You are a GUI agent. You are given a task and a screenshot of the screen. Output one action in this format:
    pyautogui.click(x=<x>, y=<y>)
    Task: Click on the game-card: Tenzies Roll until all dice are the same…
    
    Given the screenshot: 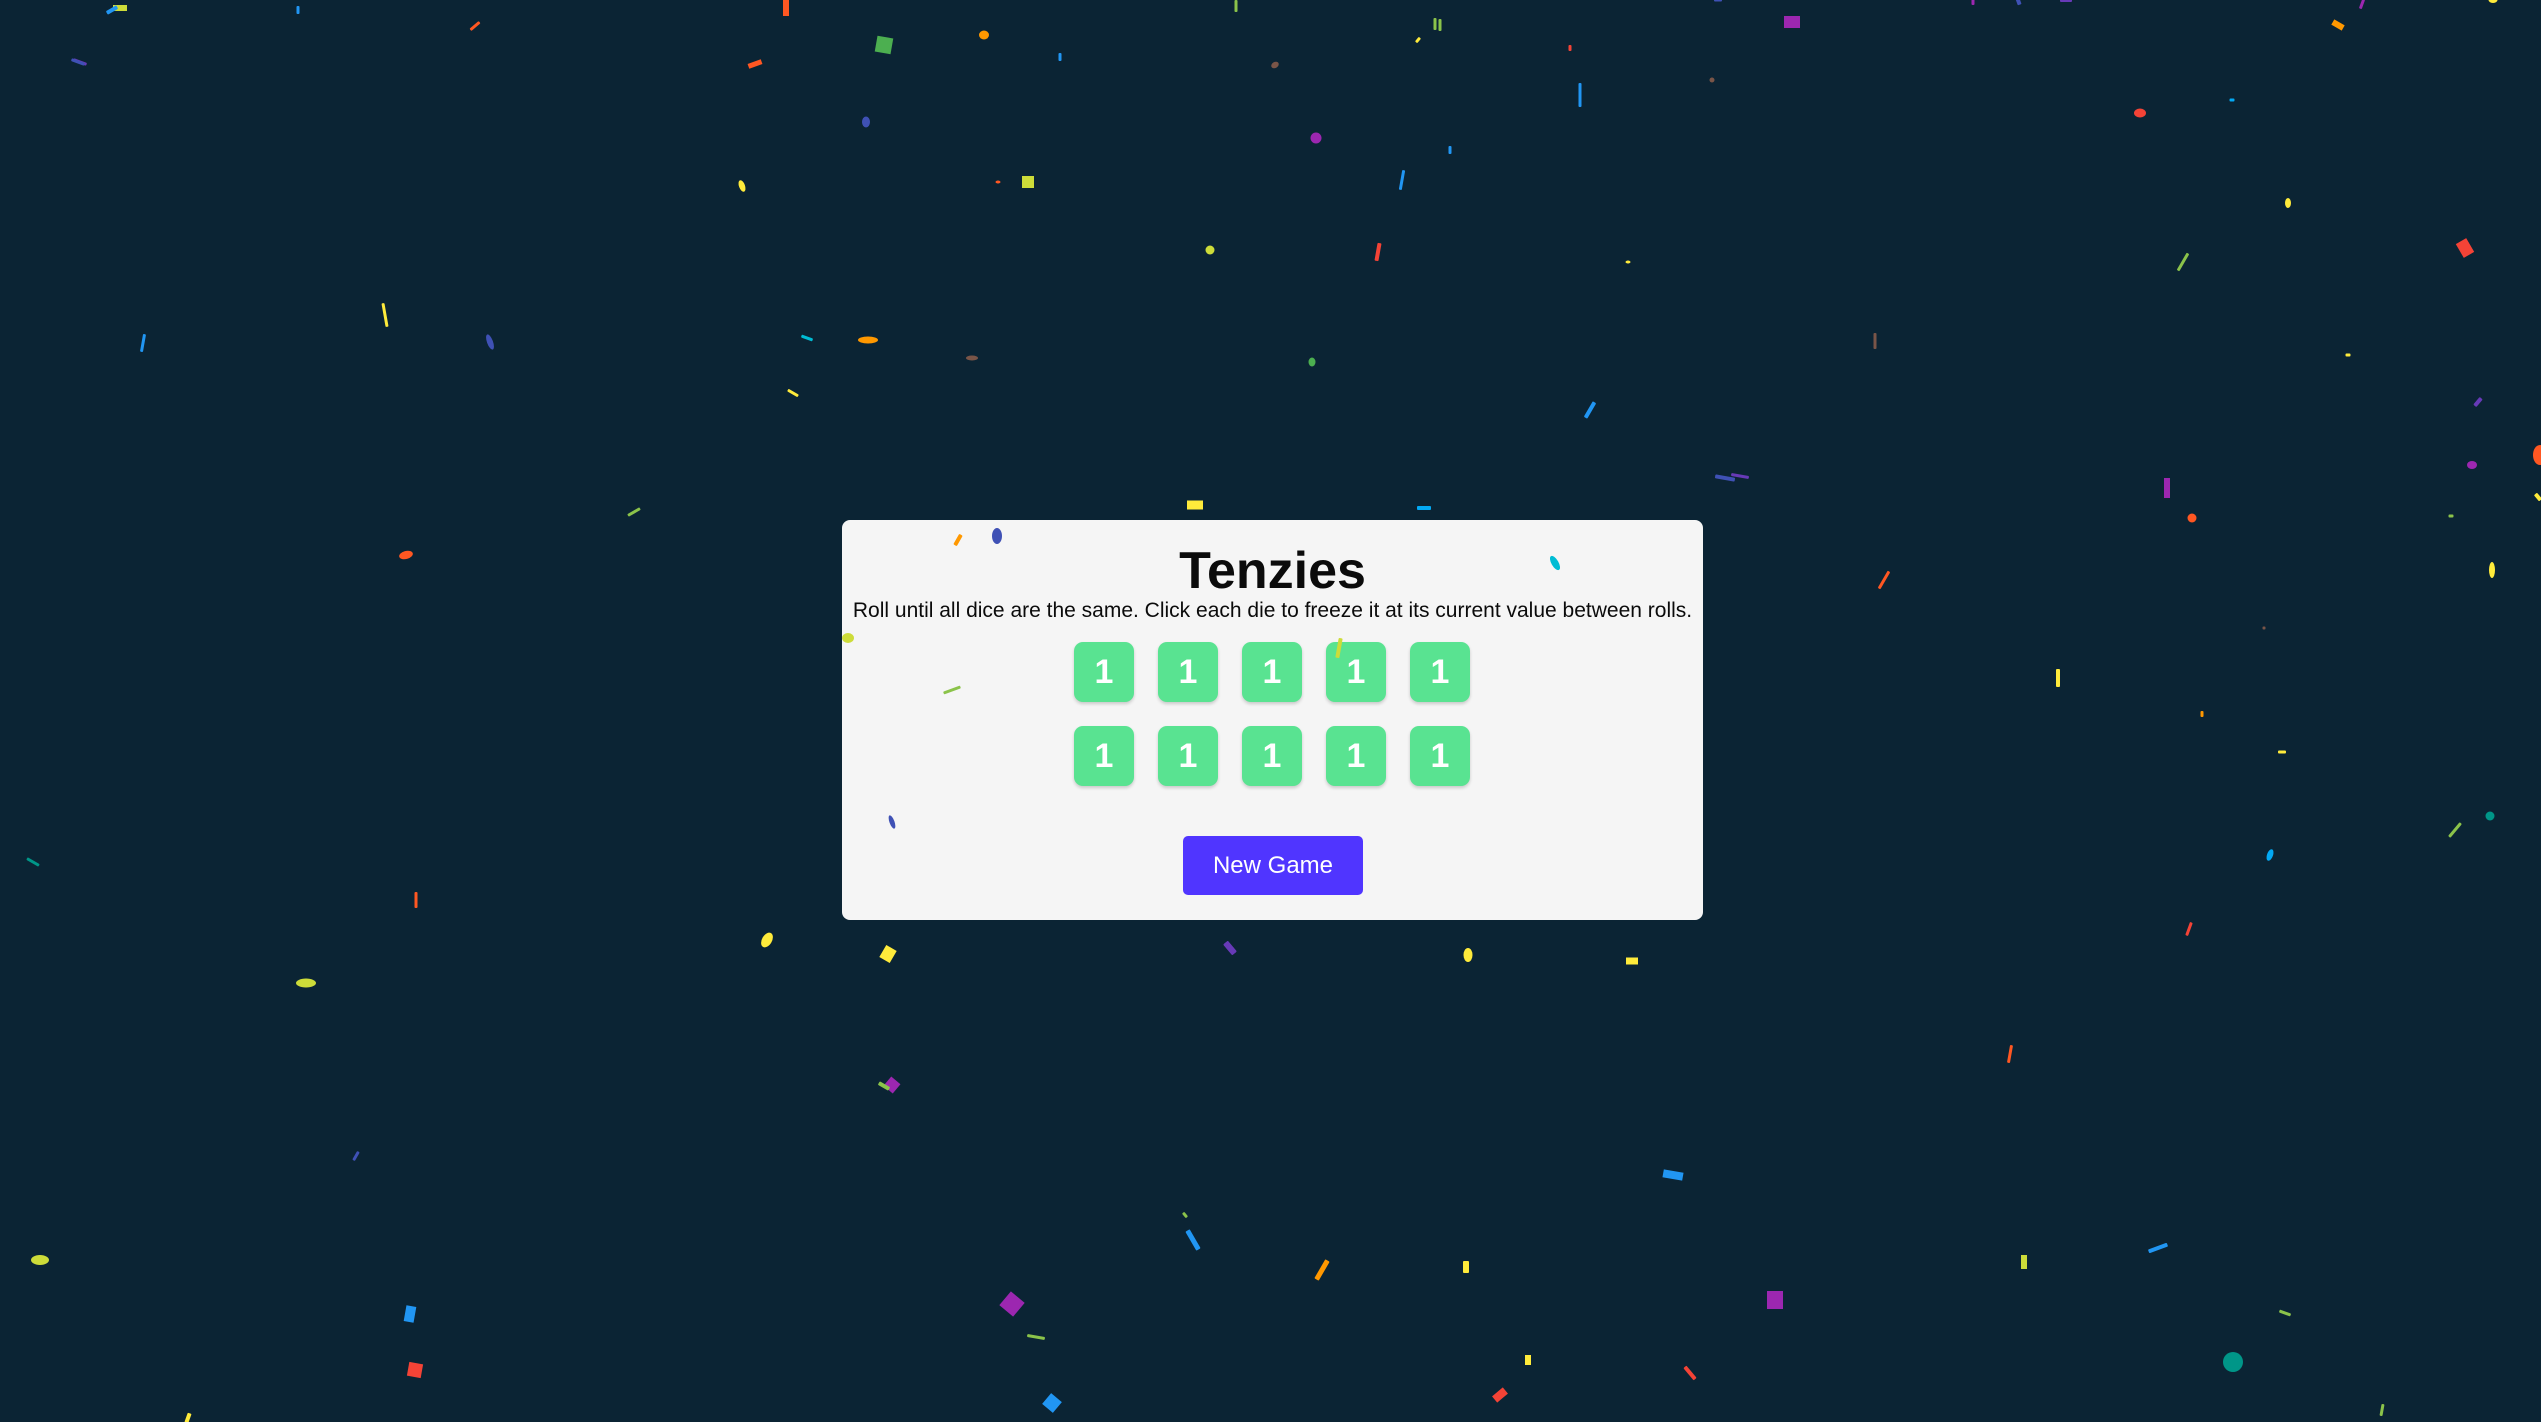 What is the action you would take?
    pyautogui.click(x=1272, y=720)
    